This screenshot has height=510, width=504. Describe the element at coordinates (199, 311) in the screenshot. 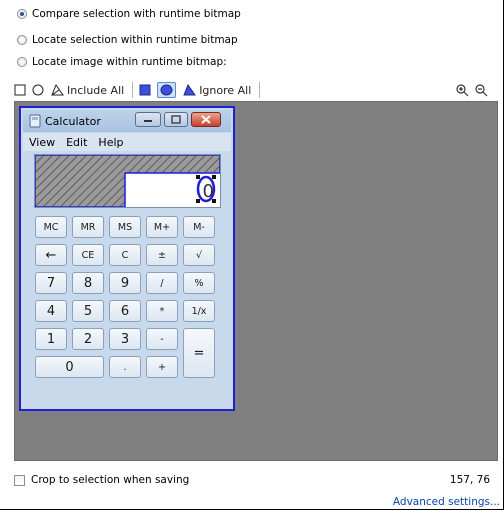

I see `key-reciprocal: 1/x` at that location.